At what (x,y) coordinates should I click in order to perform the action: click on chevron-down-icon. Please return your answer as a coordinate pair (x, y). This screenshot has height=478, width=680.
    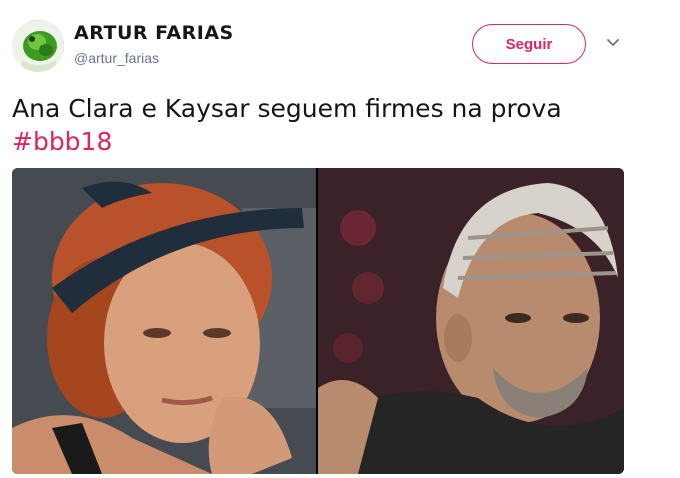
    Looking at the image, I should click on (613, 43).